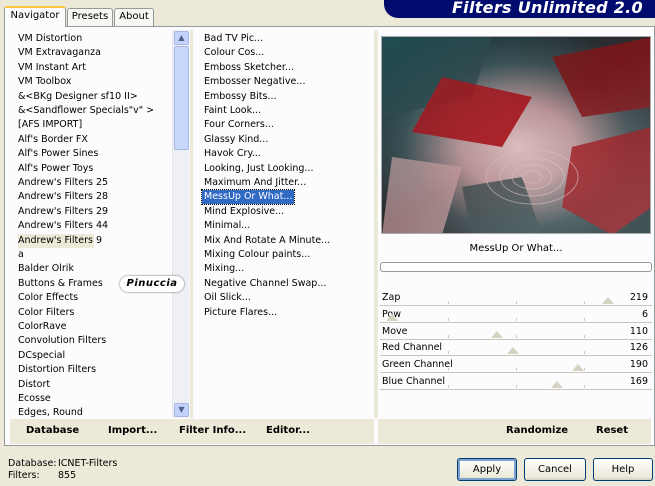 Image resolution: width=655 pixels, height=486 pixels. What do you see at coordinates (34, 399) in the screenshot?
I see `category-item: Ecosse` at bounding box center [34, 399].